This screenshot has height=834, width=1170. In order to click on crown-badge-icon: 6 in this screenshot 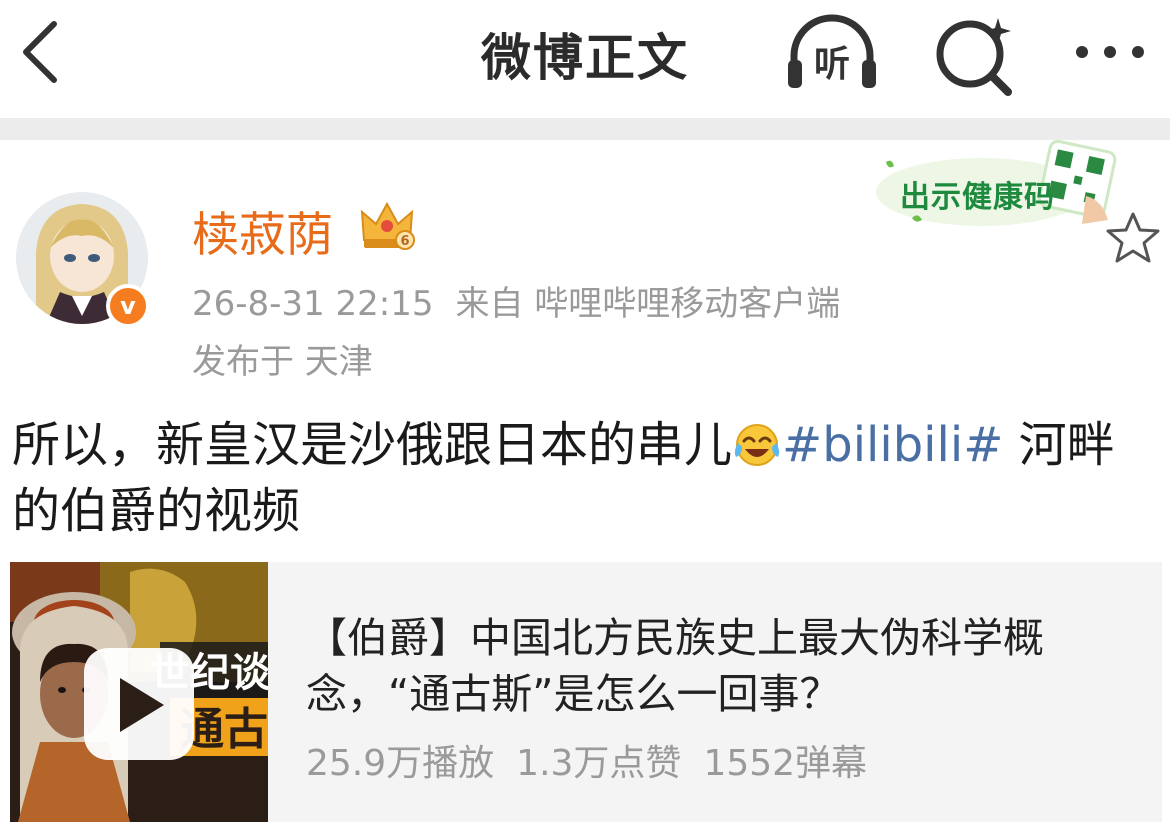, I will do `click(387, 225)`.